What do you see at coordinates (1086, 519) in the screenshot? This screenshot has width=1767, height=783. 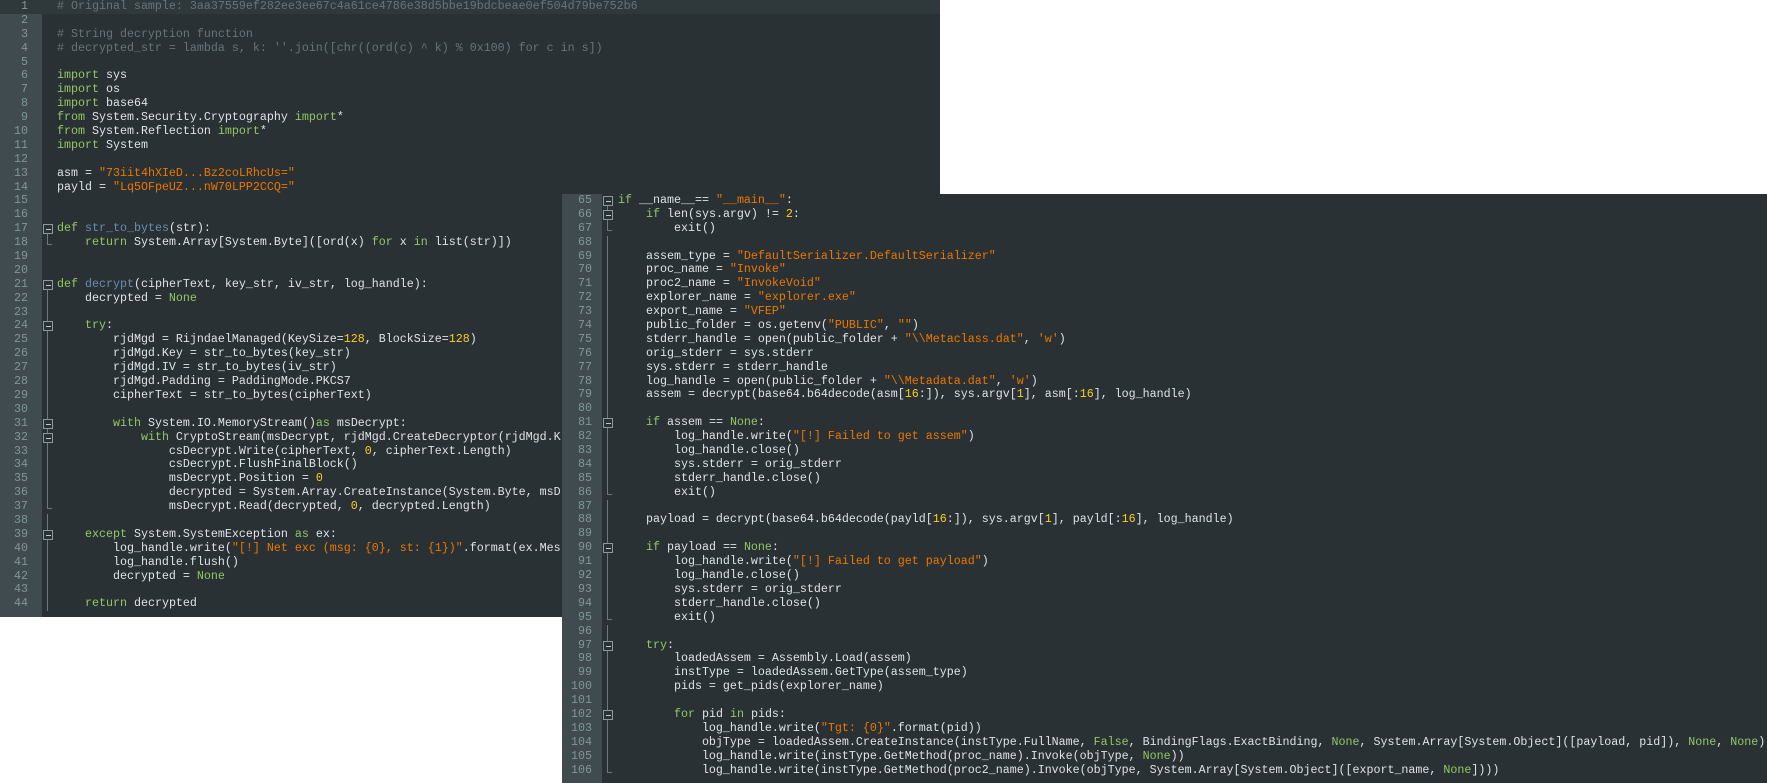 I see `code-text: ], payld[:` at bounding box center [1086, 519].